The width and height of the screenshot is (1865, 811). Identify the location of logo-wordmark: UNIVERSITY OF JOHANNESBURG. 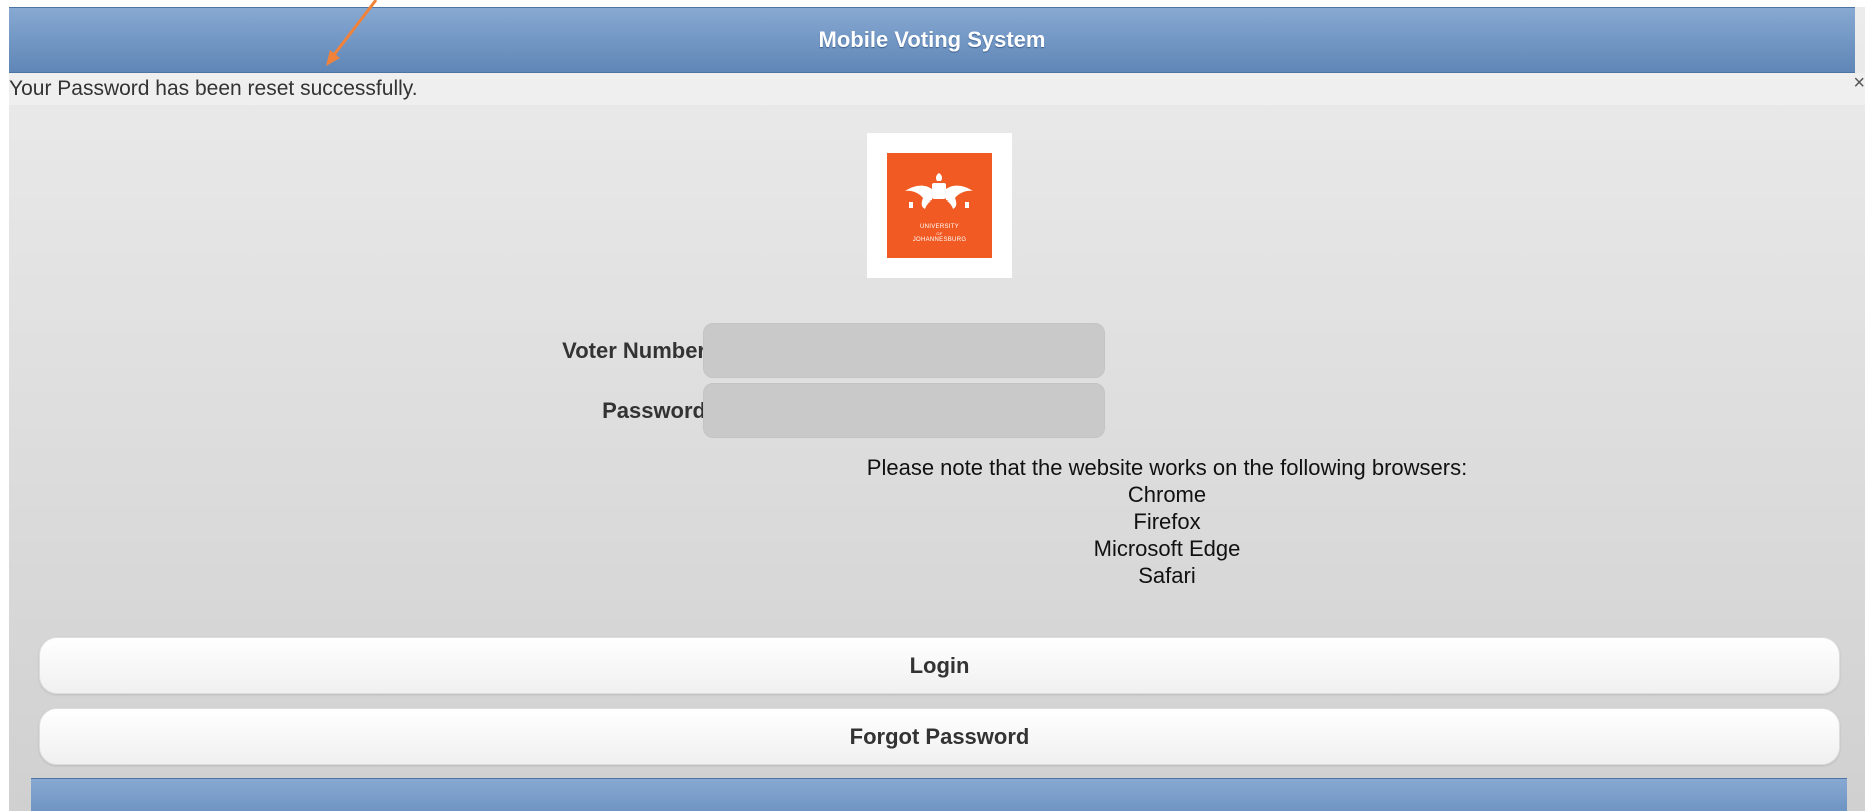
(939, 233).